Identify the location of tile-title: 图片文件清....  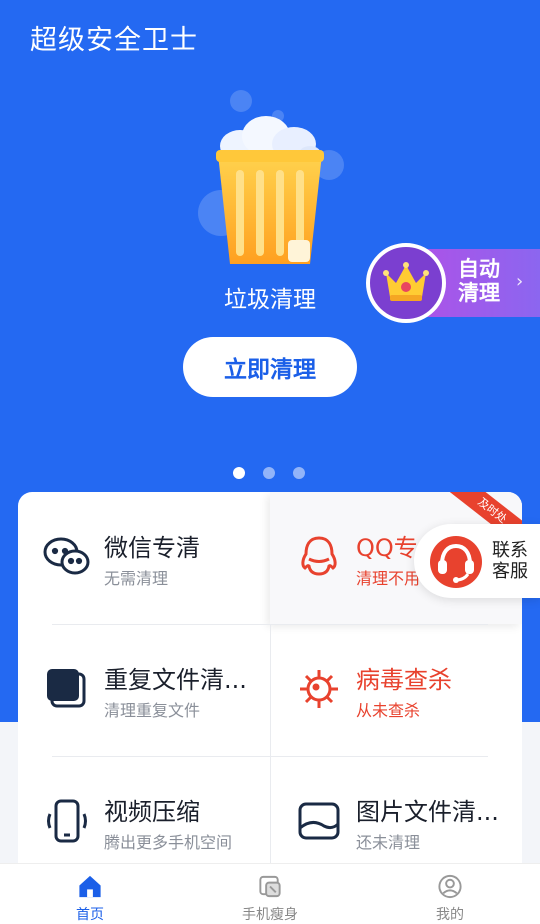
(427, 812).